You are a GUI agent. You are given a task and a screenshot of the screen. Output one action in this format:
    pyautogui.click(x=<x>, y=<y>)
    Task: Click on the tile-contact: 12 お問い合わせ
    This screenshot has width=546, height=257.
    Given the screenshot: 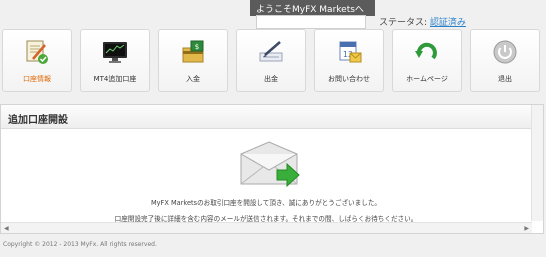 What is the action you would take?
    pyautogui.click(x=349, y=60)
    